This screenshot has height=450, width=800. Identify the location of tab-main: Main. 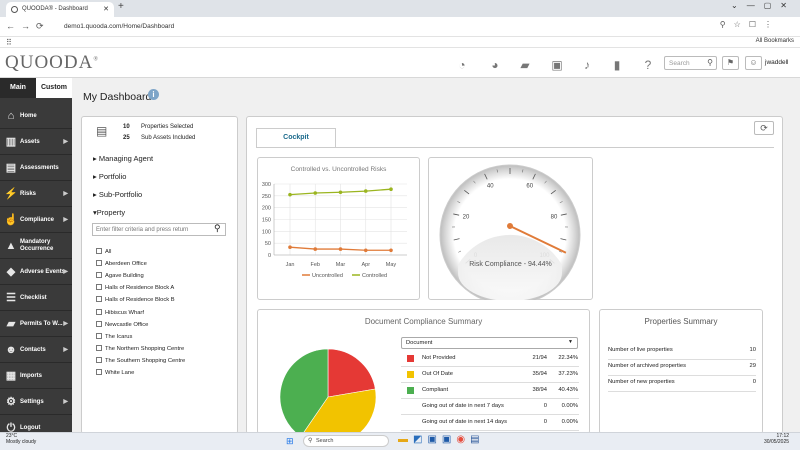
(18, 88).